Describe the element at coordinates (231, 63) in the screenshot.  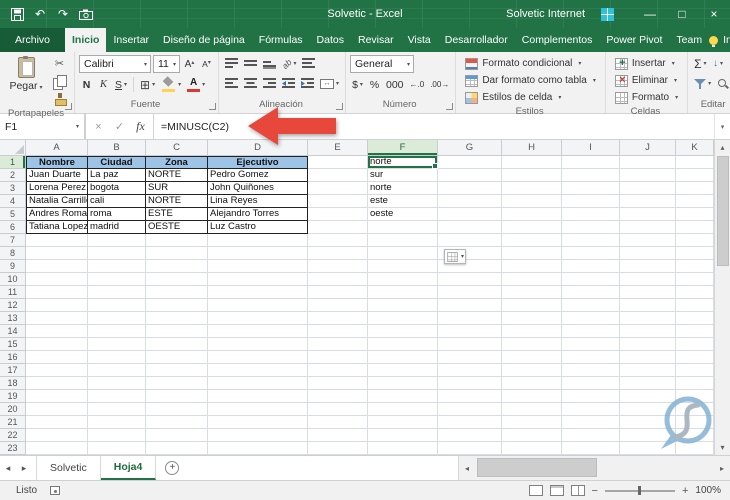
I see `align-top-button` at that location.